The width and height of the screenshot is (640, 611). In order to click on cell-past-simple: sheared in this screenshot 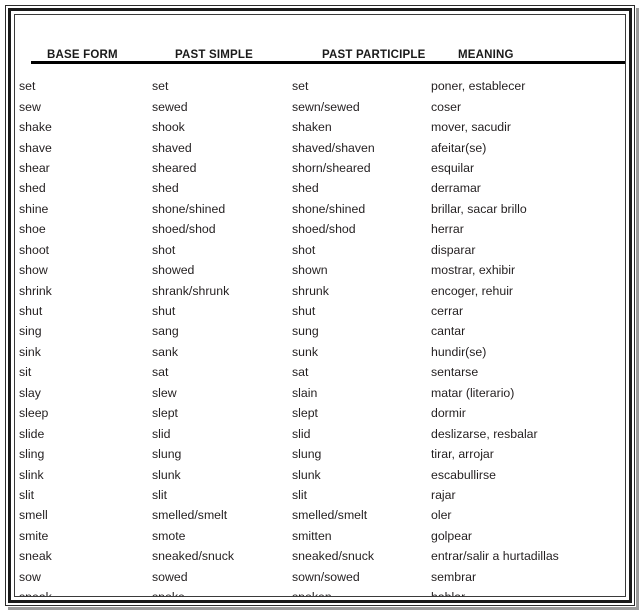, I will do `click(174, 167)`.